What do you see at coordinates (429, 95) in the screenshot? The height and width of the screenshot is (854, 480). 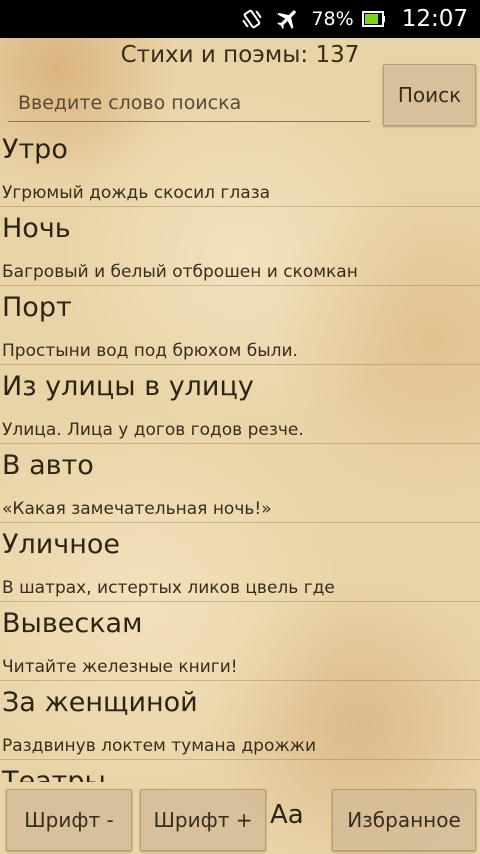 I see `search-button: Поиск` at bounding box center [429, 95].